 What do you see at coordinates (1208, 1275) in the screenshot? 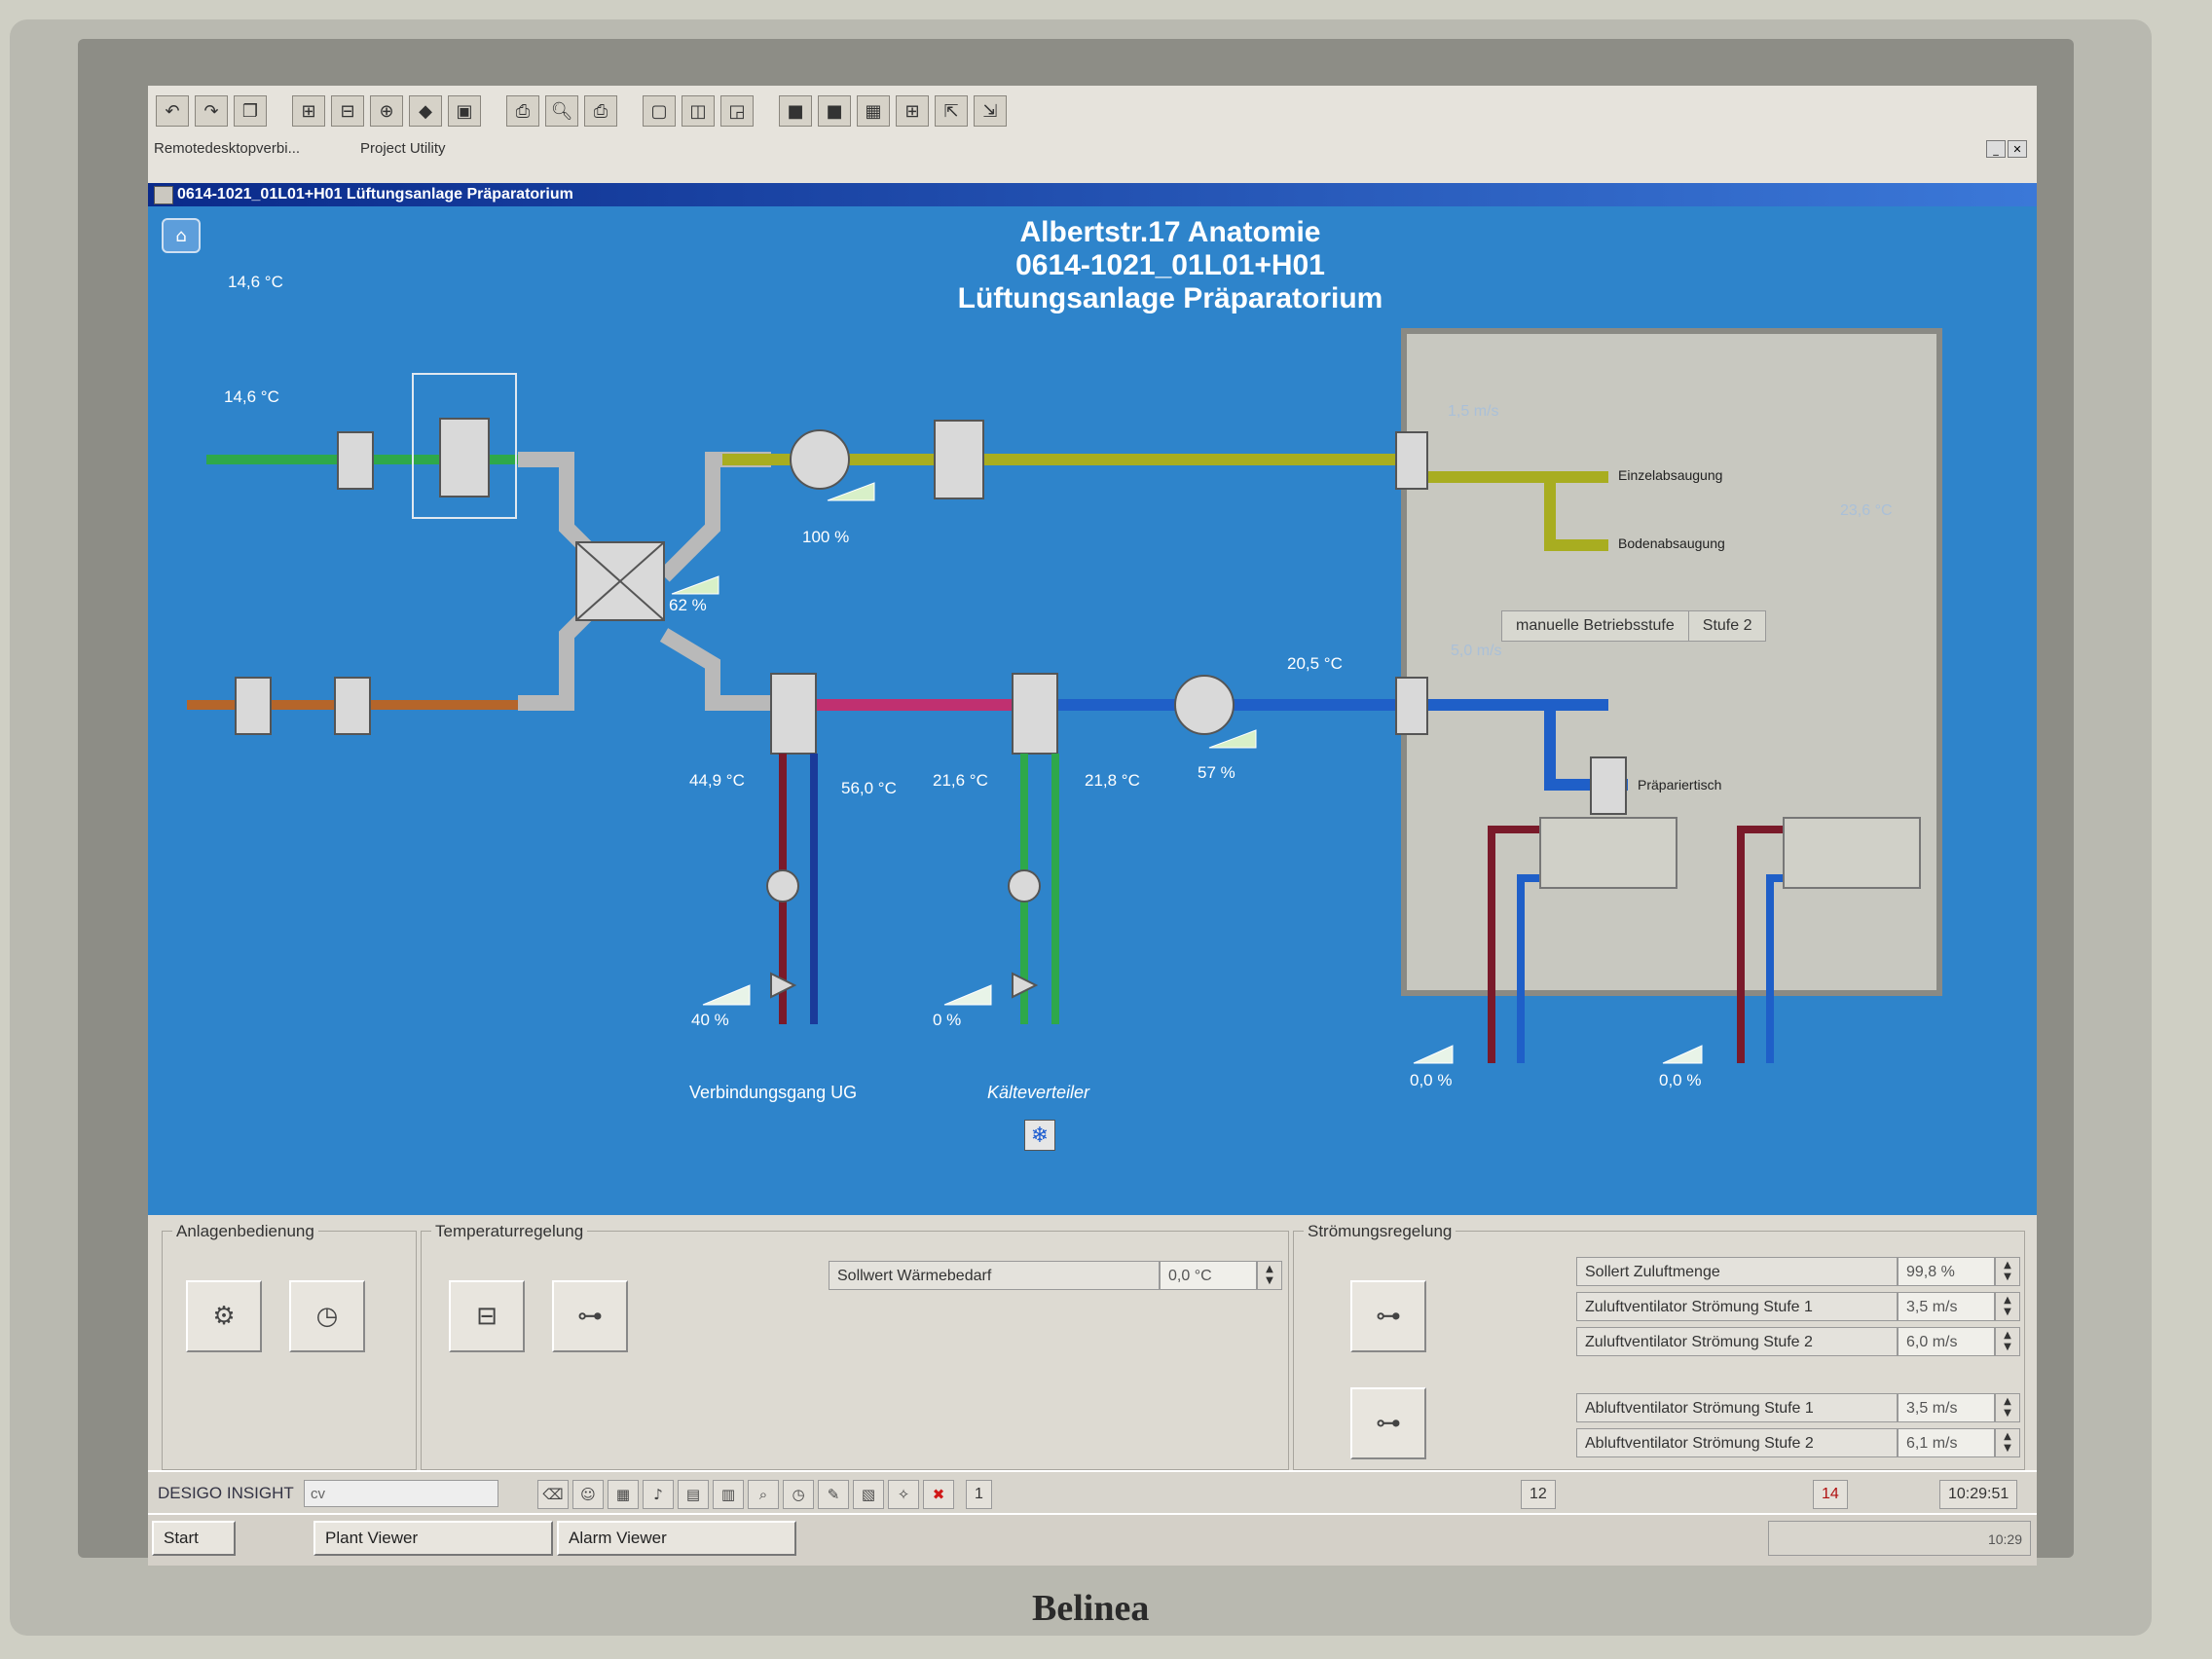
I see `setpoint-heat-value: 0,0 °C` at bounding box center [1208, 1275].